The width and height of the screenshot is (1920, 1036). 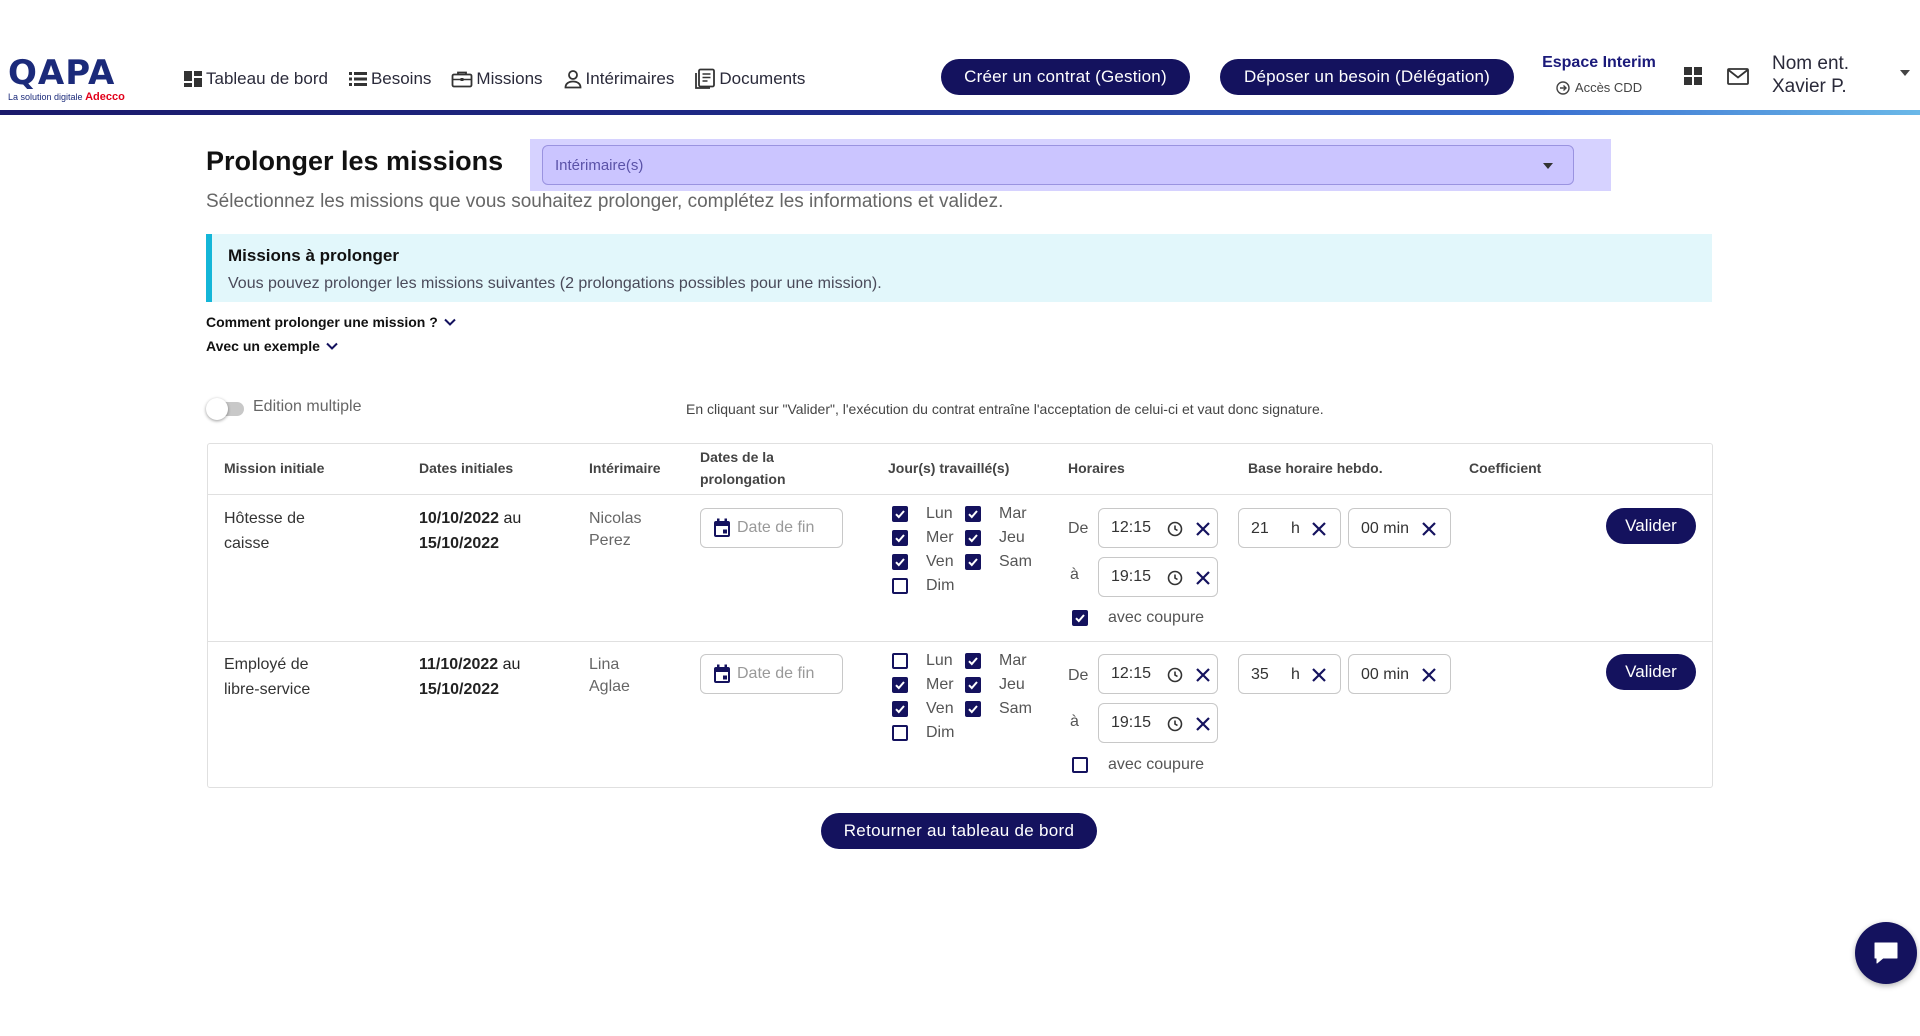 I want to click on acces-cdd-label: Accès CDD, so click(x=1608, y=87).